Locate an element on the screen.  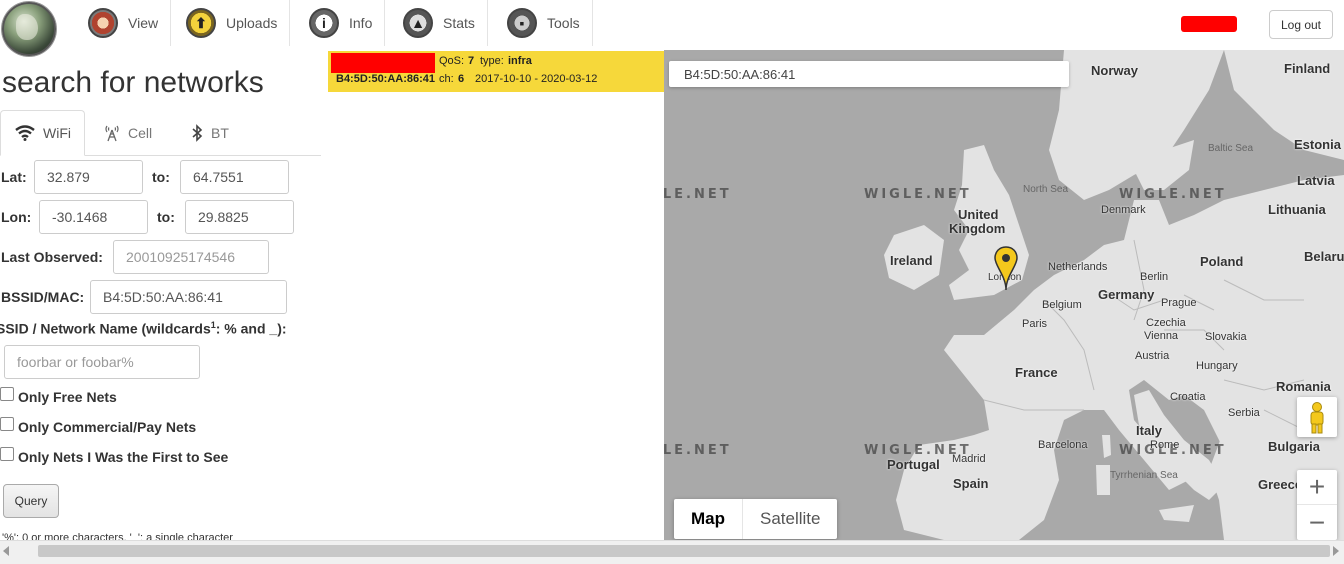
logout-button: Log out is located at coordinates (1301, 24).